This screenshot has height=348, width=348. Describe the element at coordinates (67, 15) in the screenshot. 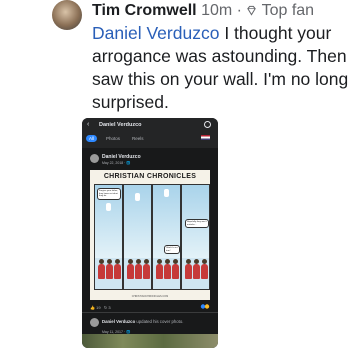

I see `commenter-avatar` at that location.